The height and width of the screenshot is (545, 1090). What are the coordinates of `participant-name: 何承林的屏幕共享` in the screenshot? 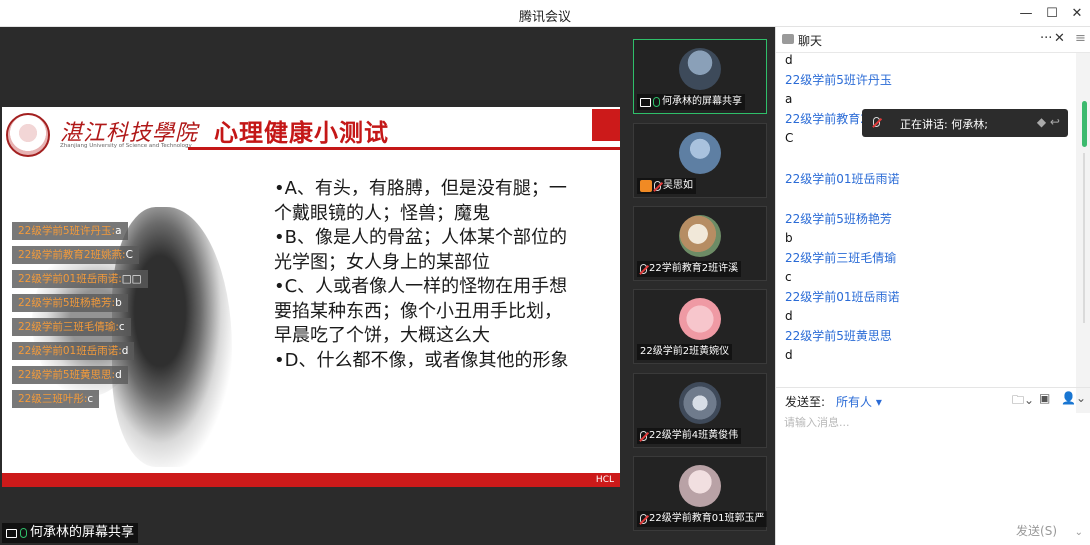 It's located at (702, 101).